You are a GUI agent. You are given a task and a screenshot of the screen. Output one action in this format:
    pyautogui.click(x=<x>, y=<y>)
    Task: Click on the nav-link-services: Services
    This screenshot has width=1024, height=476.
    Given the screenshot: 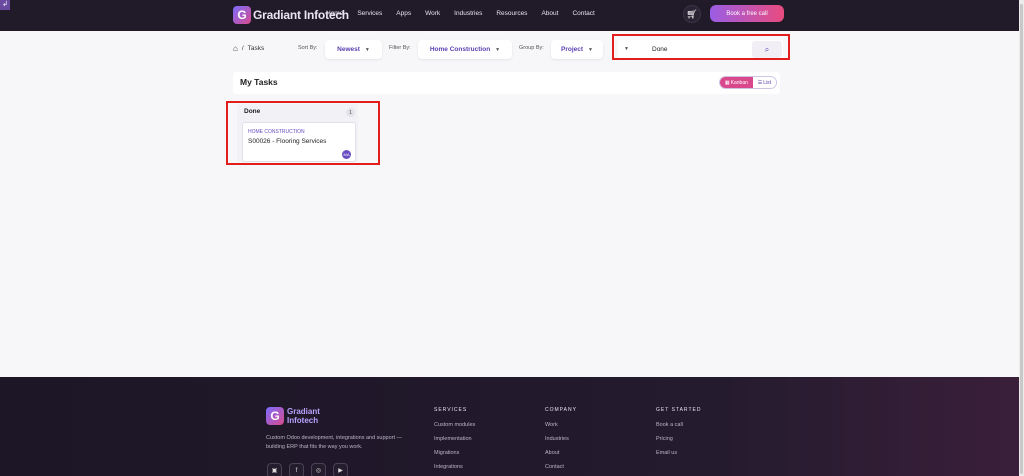 What is the action you would take?
    pyautogui.click(x=369, y=13)
    